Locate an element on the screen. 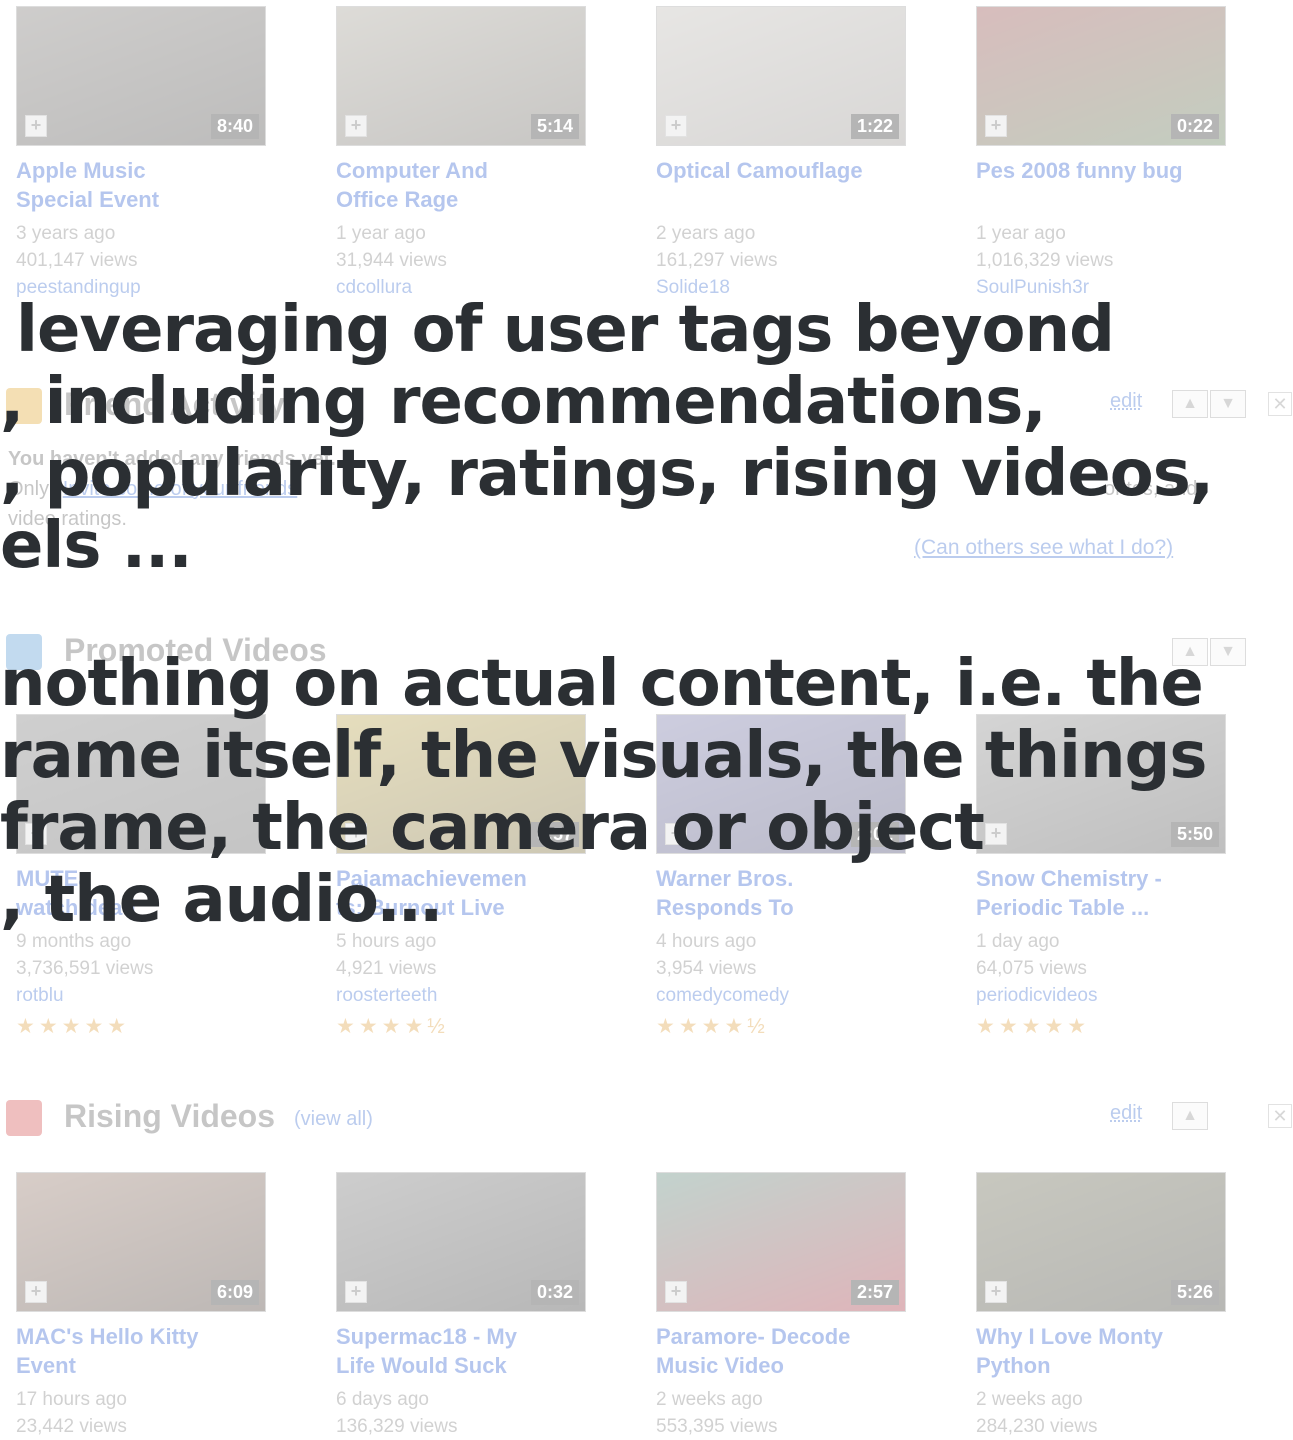 The image size is (1293, 1440). overlay-line-1: leveraging of user tags beyond is located at coordinates (565, 330).